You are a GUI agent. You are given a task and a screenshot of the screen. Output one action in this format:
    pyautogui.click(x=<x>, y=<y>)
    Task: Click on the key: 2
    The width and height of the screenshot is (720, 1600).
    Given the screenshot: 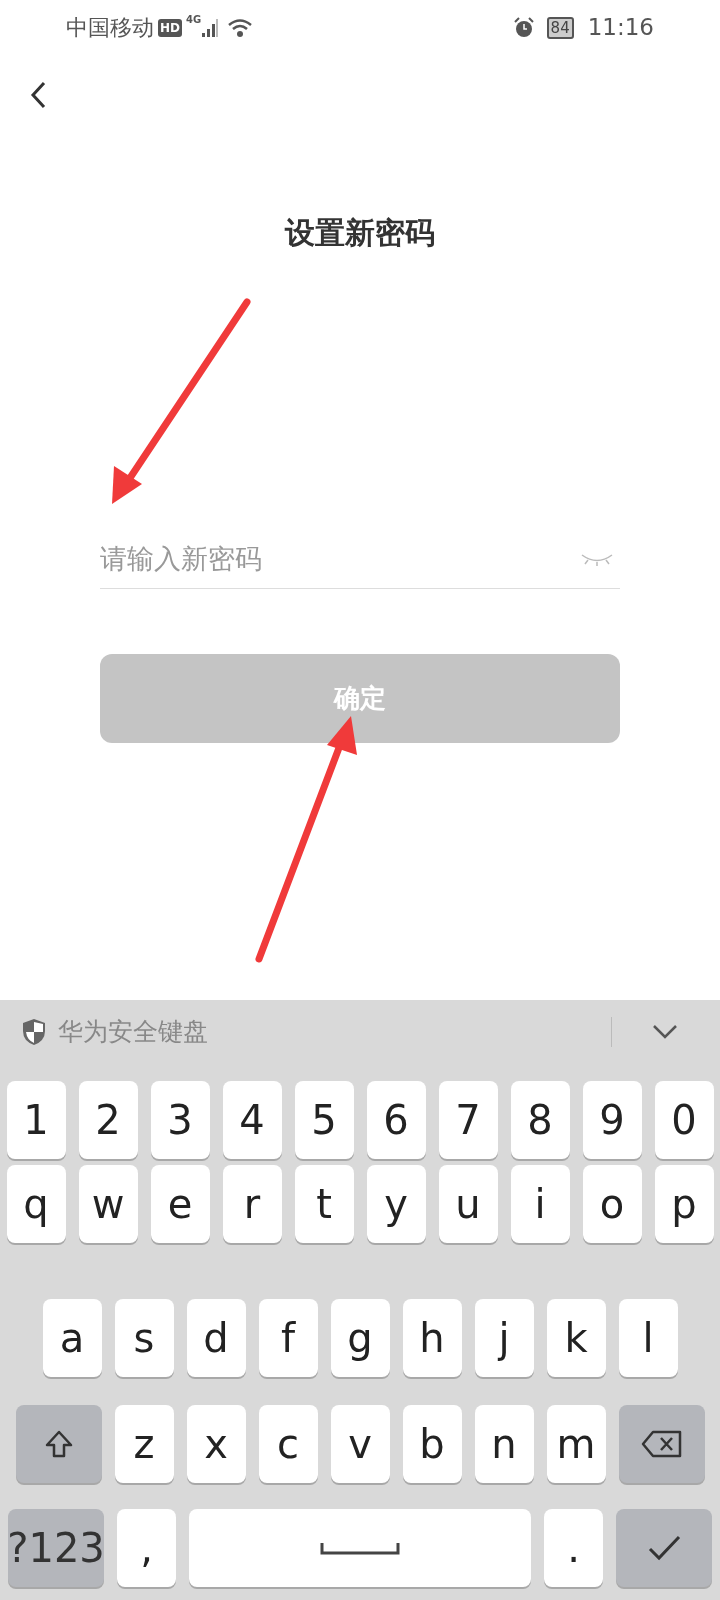 What is the action you would take?
    pyautogui.click(x=108, y=1120)
    